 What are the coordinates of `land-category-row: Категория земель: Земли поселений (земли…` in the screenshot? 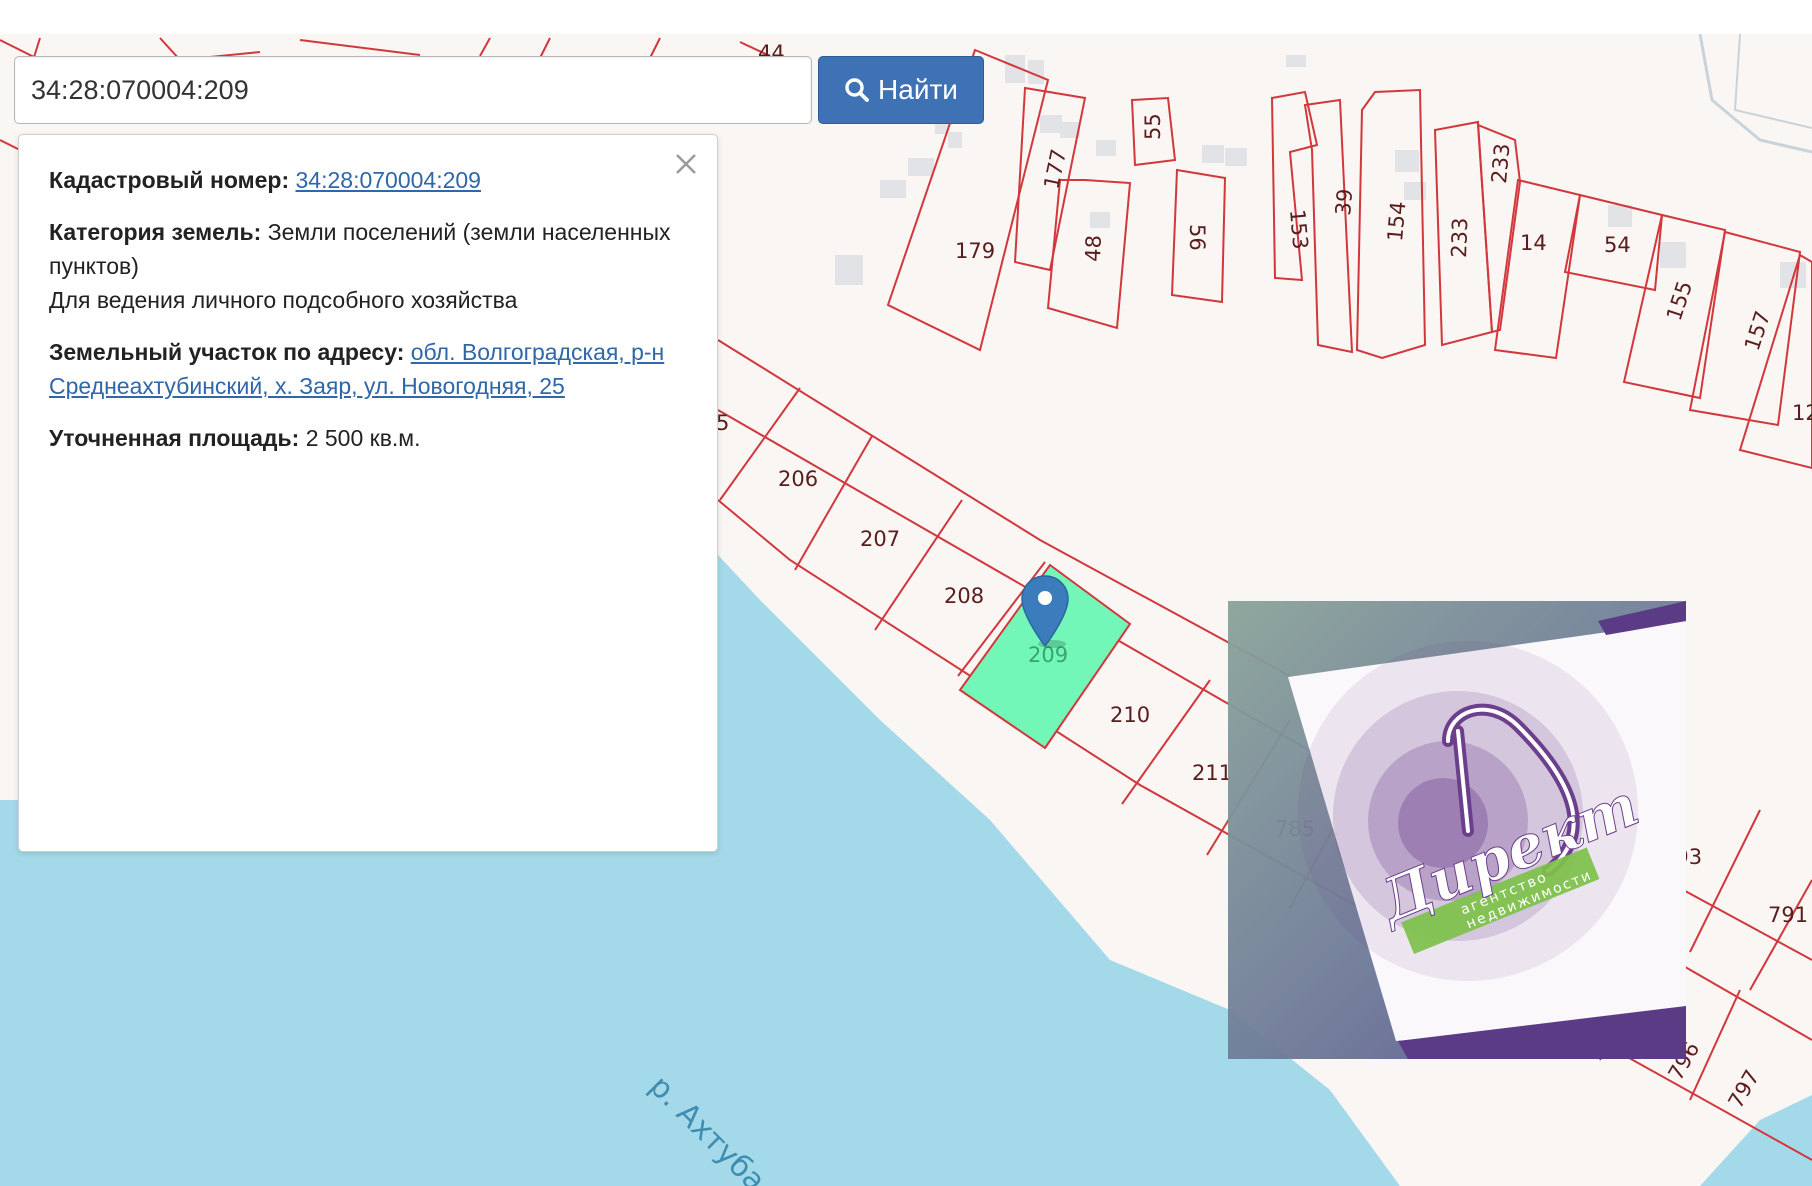 It's located at (368, 266).